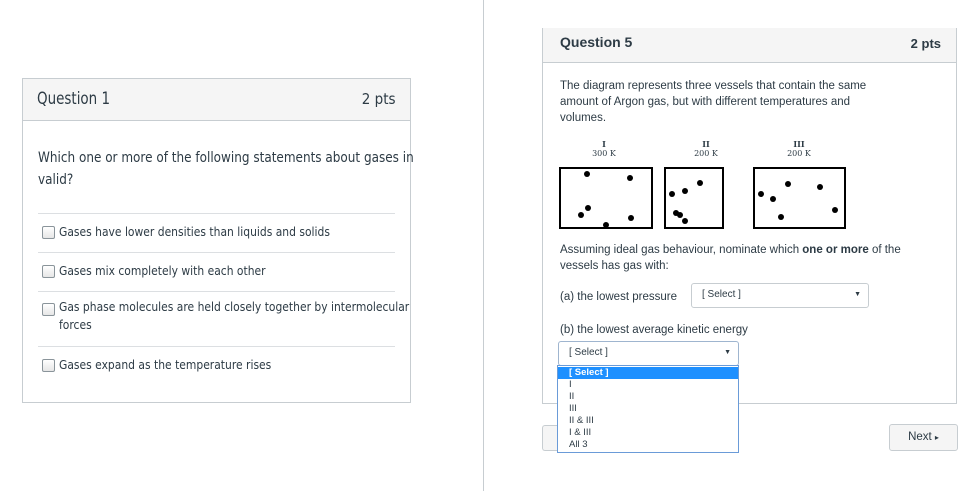  What do you see at coordinates (75, 324) in the screenshot?
I see `answer-label-line2: forces` at bounding box center [75, 324].